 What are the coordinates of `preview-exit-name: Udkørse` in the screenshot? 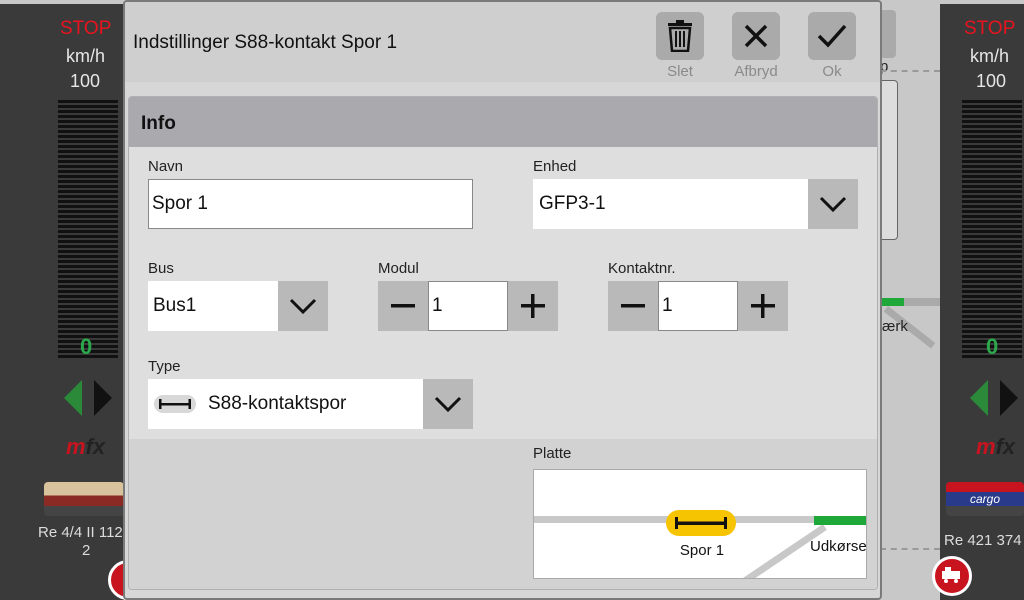 It's located at (838, 546).